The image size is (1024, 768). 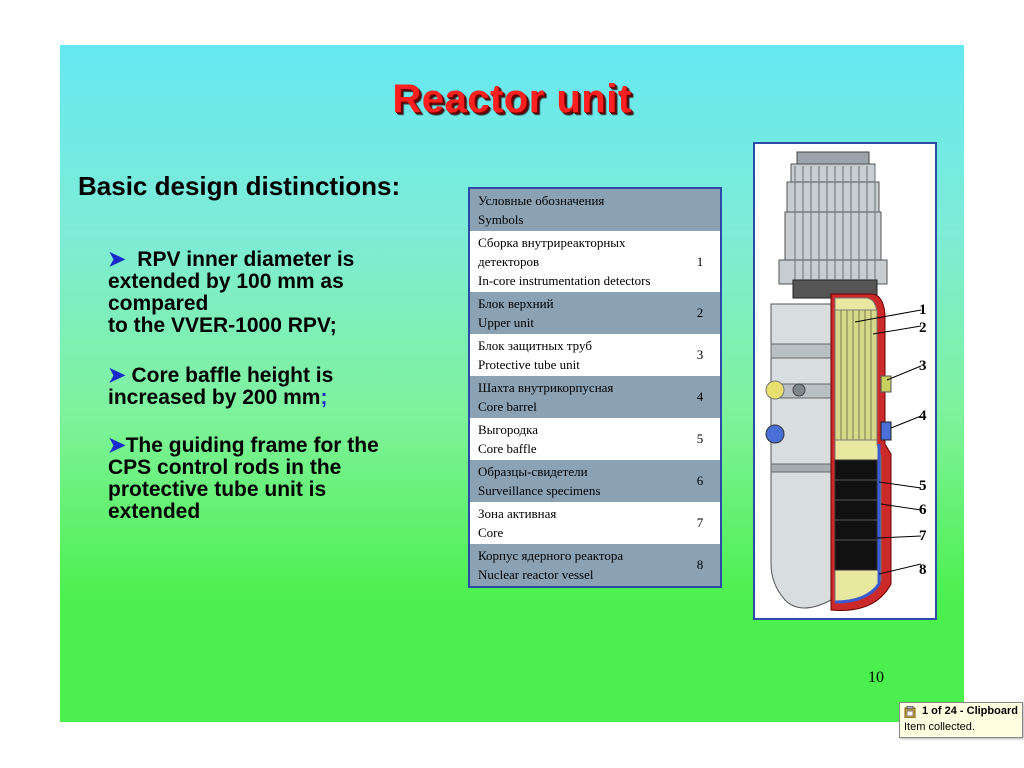 What do you see at coordinates (226, 281) in the screenshot?
I see `bullet-line: extended by 100 mm as` at bounding box center [226, 281].